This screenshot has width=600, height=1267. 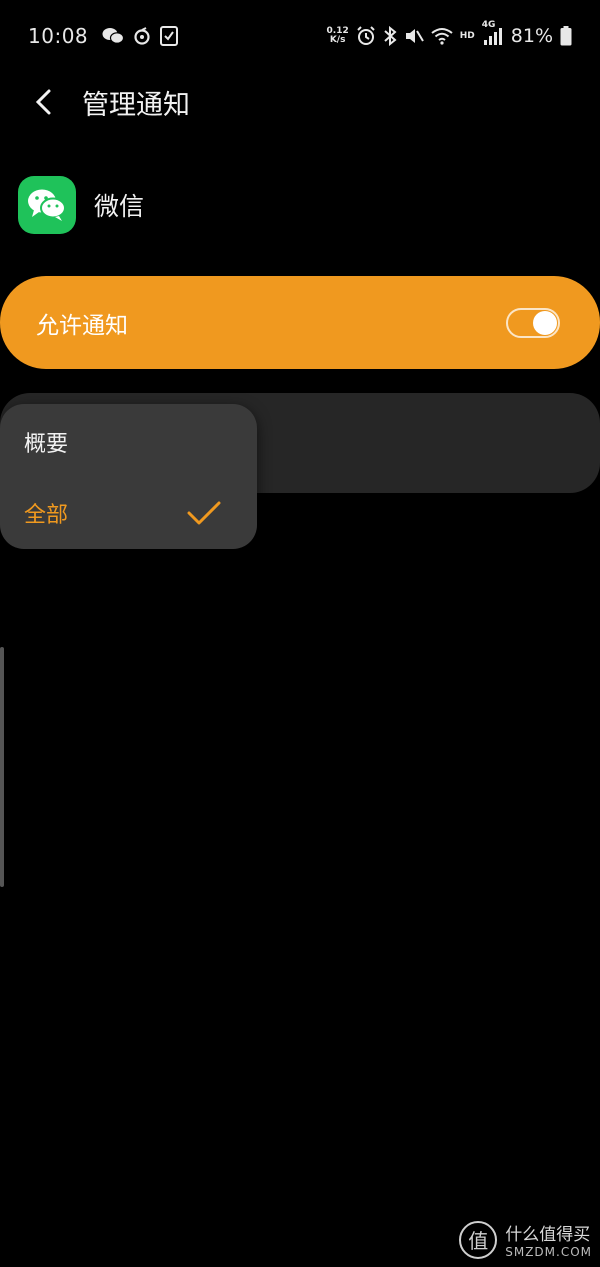 What do you see at coordinates (113, 36) in the screenshot?
I see `wechat-icon` at bounding box center [113, 36].